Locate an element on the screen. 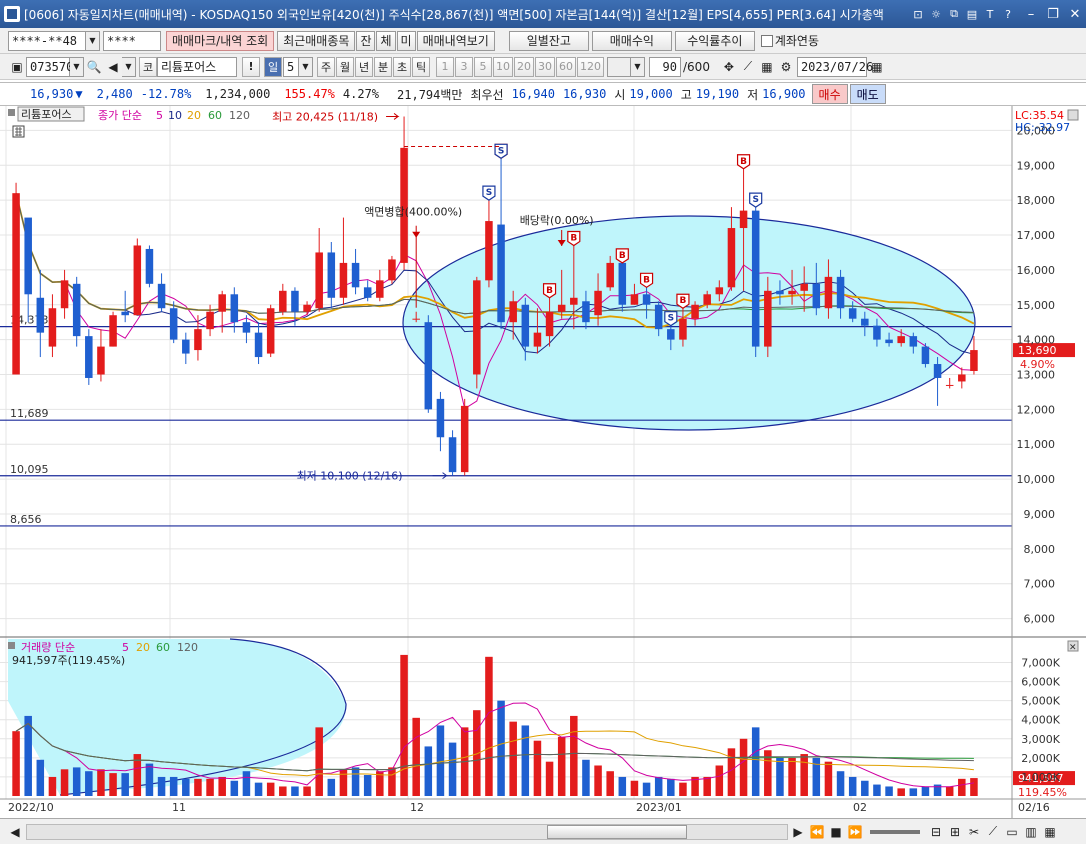 The image size is (1086, 844). price-panel-scroll-icon is located at coordinates (1073, 115).